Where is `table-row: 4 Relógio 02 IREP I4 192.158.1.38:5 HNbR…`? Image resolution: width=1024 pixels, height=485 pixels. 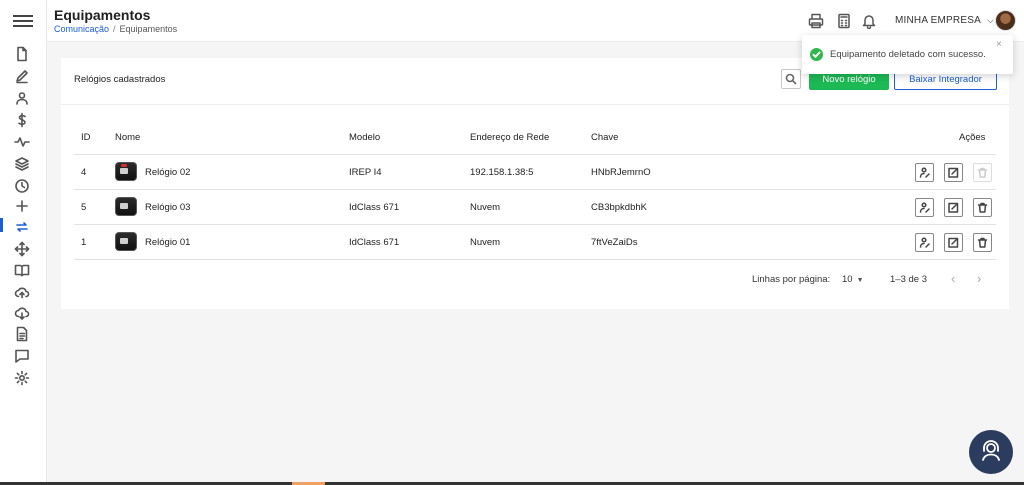
table-row: 4 Relógio 02 IREP I4 192.158.1.38:5 HNbR… is located at coordinates (535, 172).